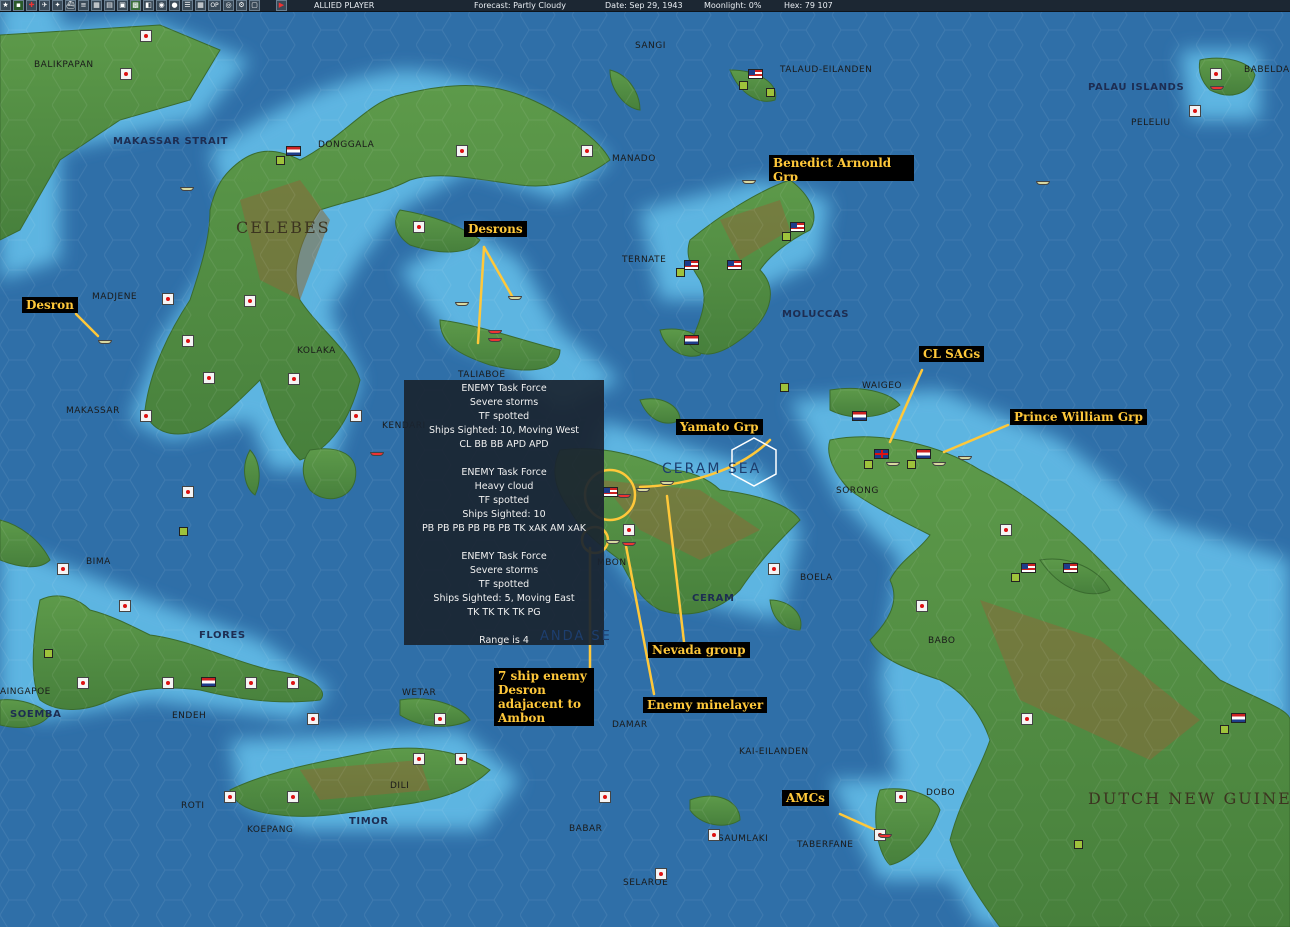  What do you see at coordinates (31, 5) in the screenshot?
I see `red-cross-icon: ✚` at bounding box center [31, 5].